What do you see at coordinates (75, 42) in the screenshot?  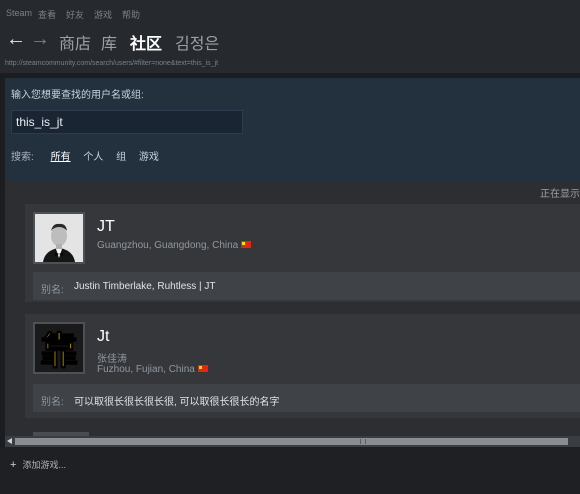 I see `tab-store: 商店` at bounding box center [75, 42].